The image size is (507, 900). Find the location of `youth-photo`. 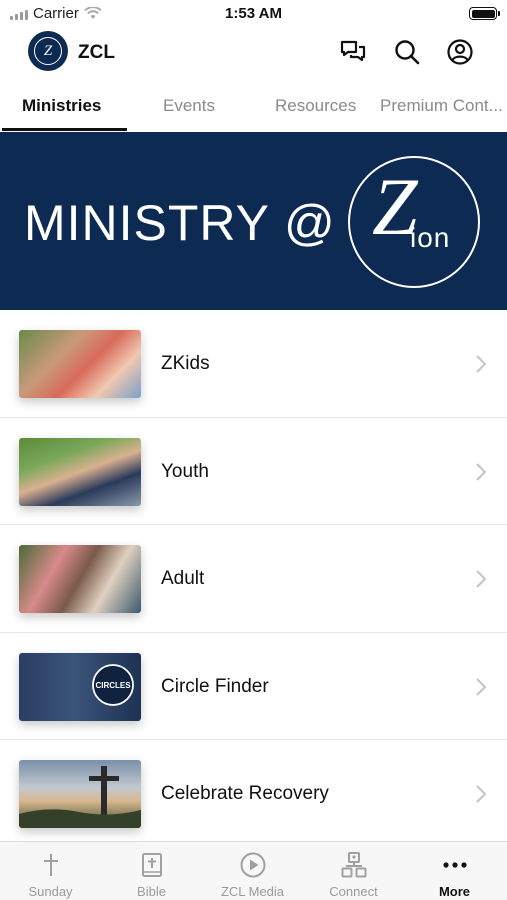

youth-photo is located at coordinates (80, 471).